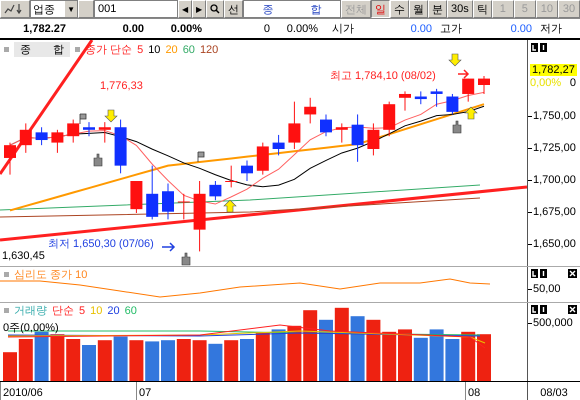 Image resolution: width=580 pixels, height=400 pixels. What do you see at coordinates (554, 392) in the screenshot?
I see `cursor-date: 08/03` at bounding box center [554, 392].